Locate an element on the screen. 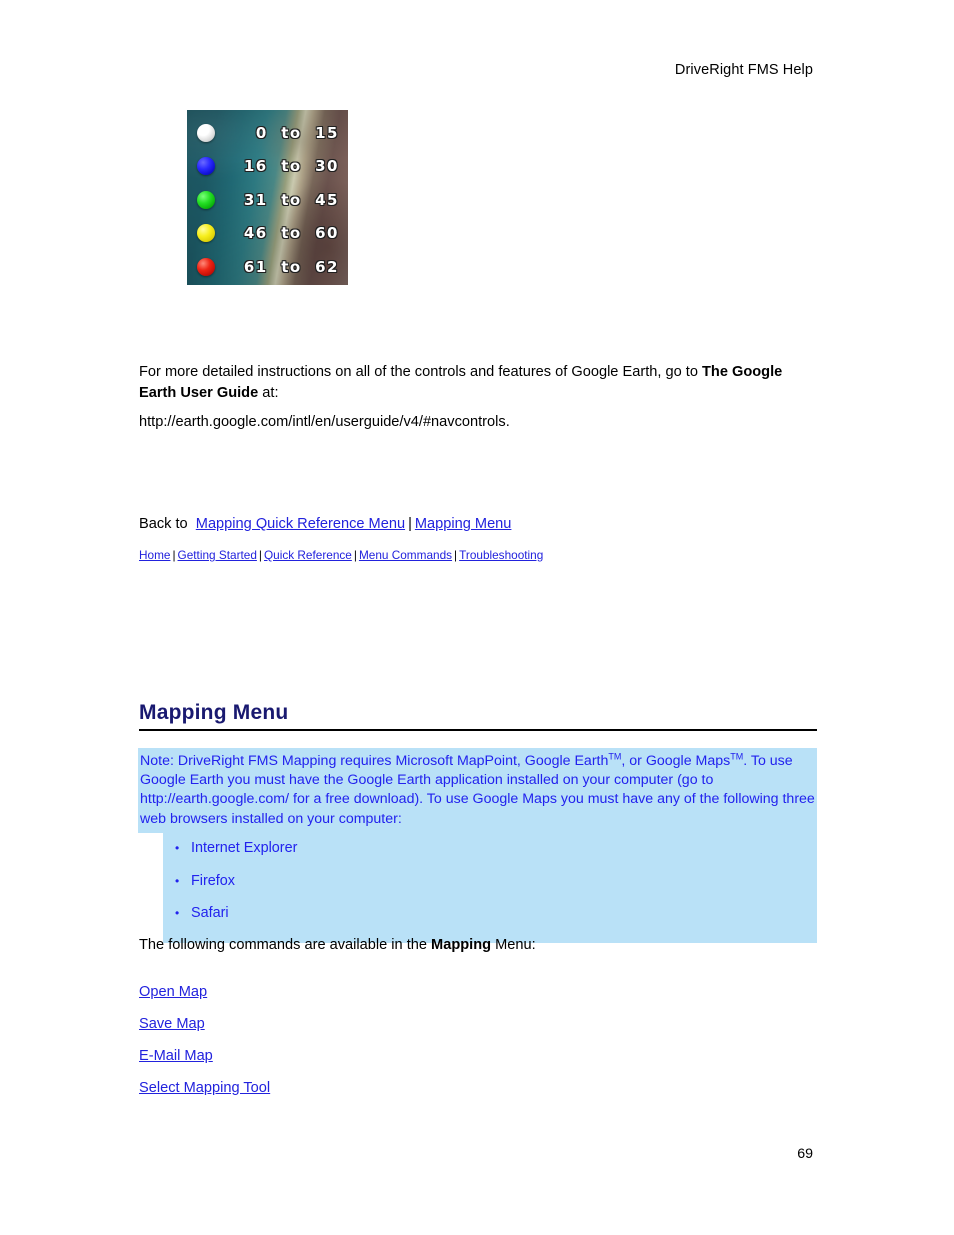  commands-intro-bold: Mapping is located at coordinates (461, 945).